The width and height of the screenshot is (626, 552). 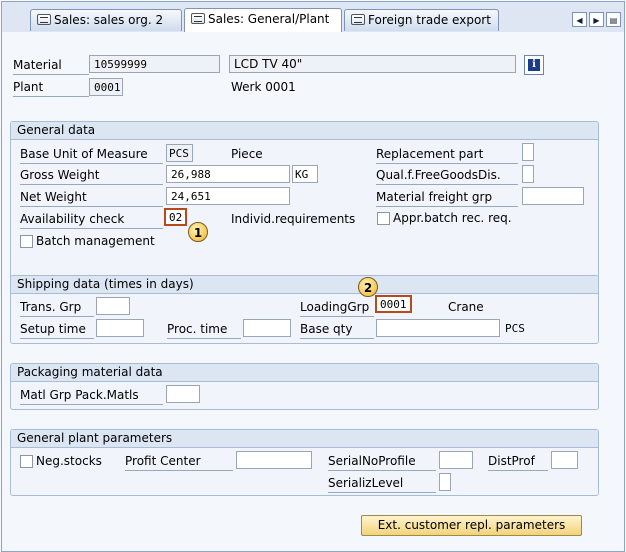 I want to click on distprof-field, so click(x=564, y=460).